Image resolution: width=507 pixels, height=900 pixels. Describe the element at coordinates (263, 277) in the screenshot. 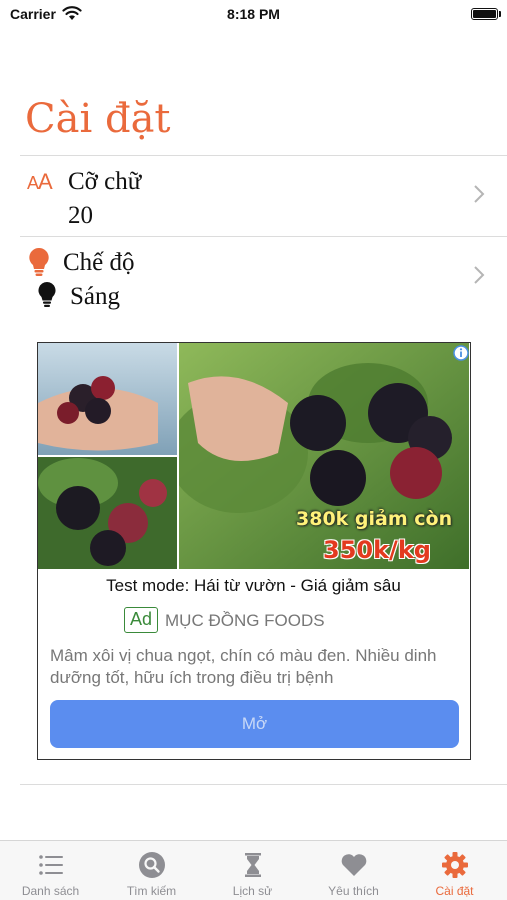

I see `mode-row: Chế độ Sáng` at that location.